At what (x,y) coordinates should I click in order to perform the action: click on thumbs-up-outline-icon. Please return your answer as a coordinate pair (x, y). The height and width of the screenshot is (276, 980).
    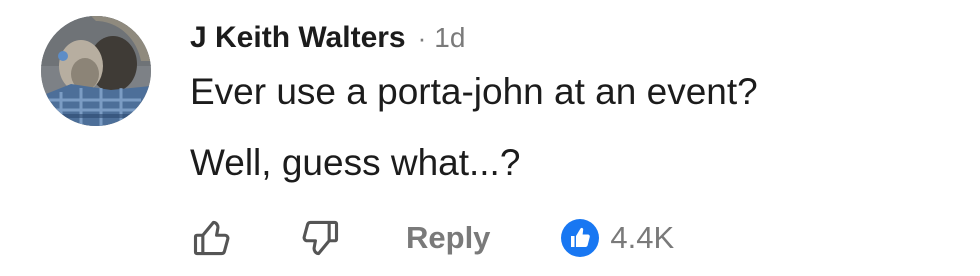
    Looking at the image, I should click on (211, 238).